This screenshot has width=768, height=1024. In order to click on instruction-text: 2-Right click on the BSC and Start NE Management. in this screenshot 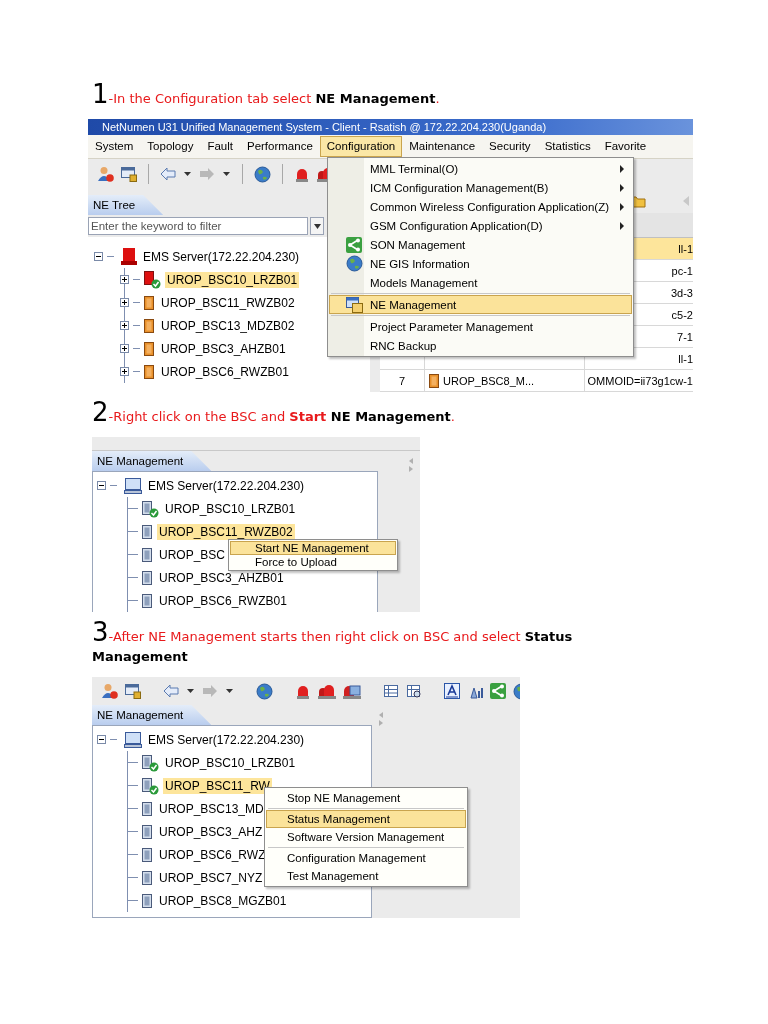, I will do `click(274, 414)`.